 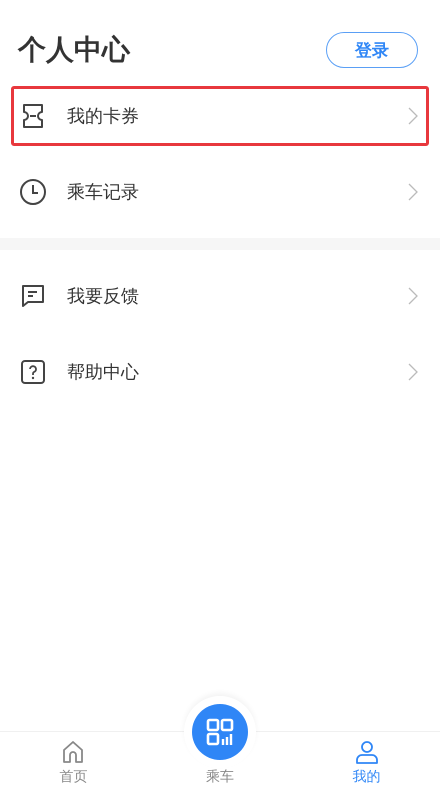 I want to click on tab-item: 首页, so click(x=73, y=766).